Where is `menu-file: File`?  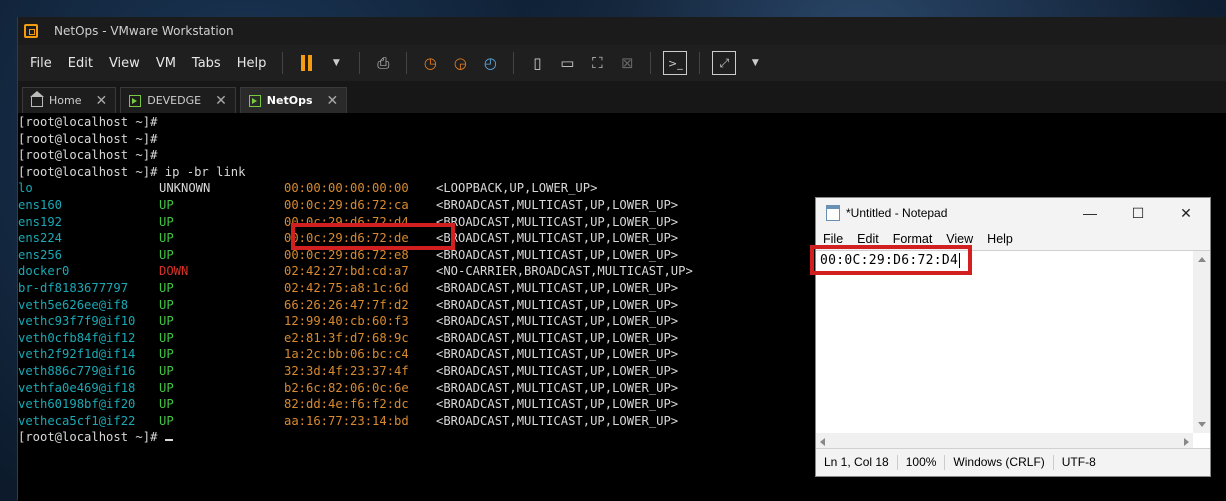
menu-file: File is located at coordinates (39, 63).